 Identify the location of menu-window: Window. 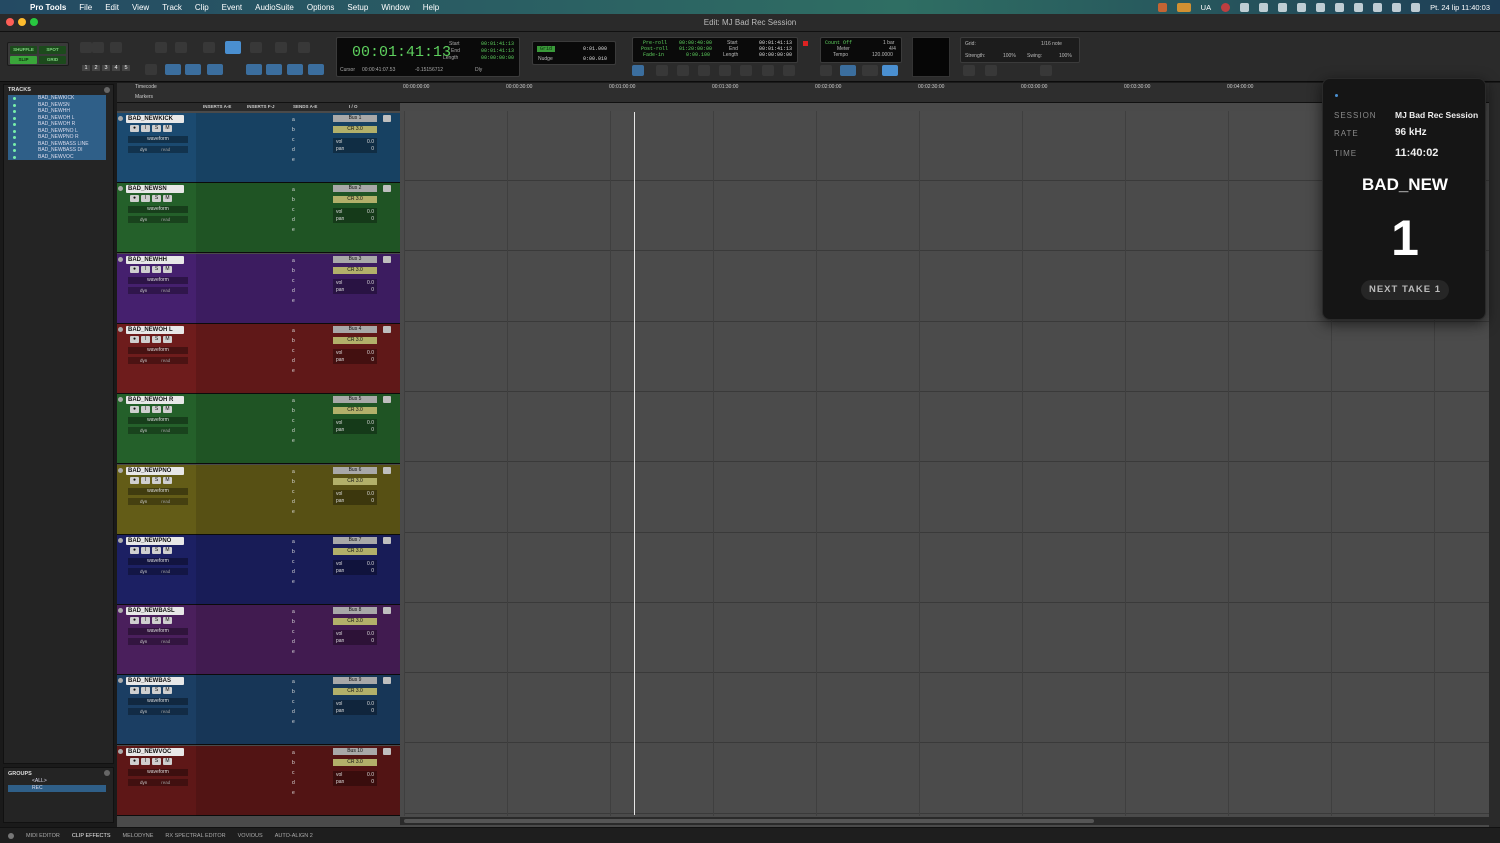
(395, 7).